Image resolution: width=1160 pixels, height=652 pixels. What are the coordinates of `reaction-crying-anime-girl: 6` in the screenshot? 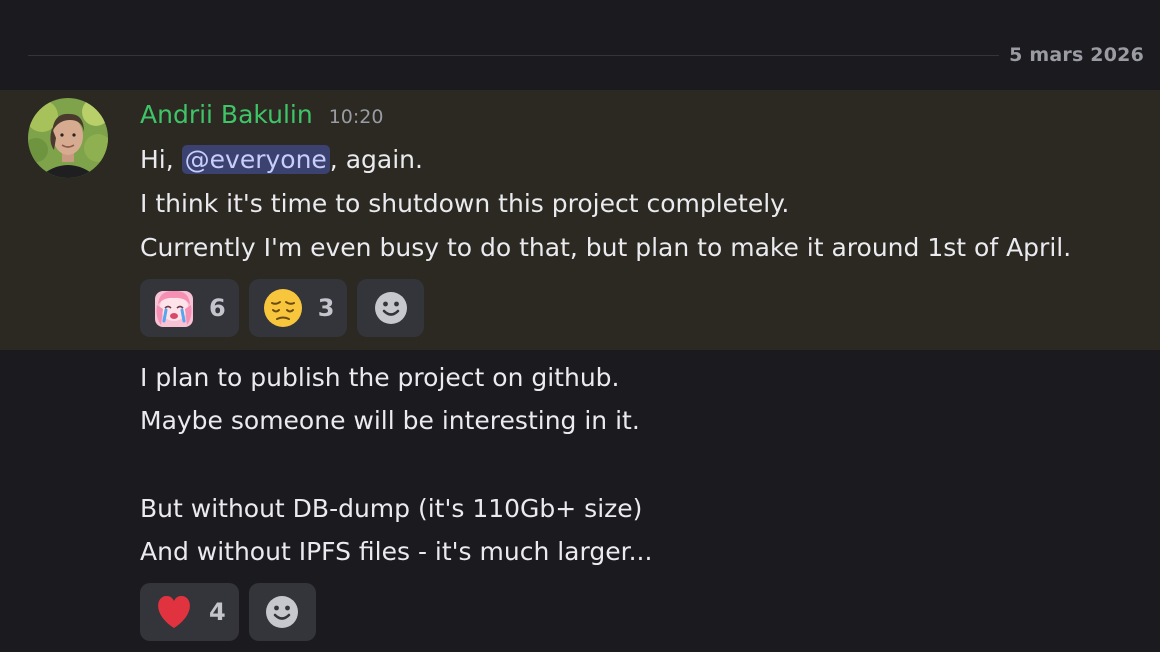 It's located at (189, 308).